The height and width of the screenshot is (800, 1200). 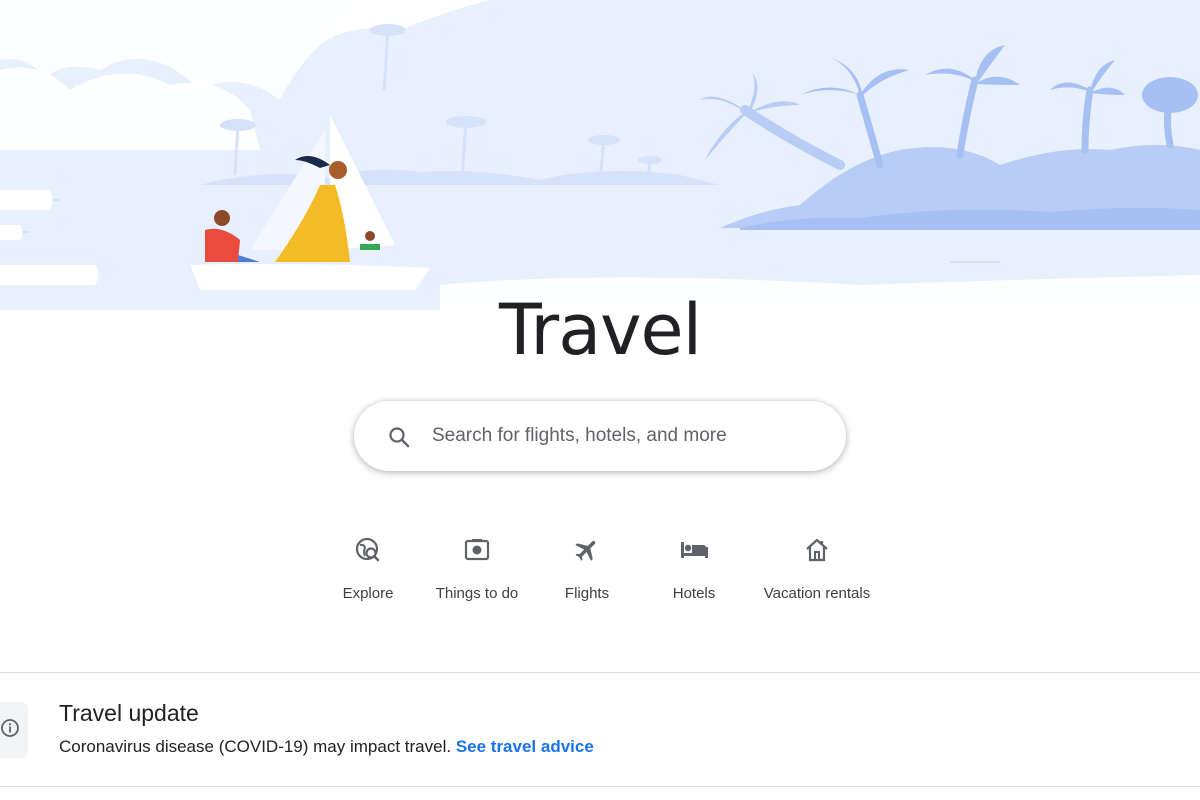 I want to click on see-travel-advice-link: See travel advice, so click(x=525, y=746).